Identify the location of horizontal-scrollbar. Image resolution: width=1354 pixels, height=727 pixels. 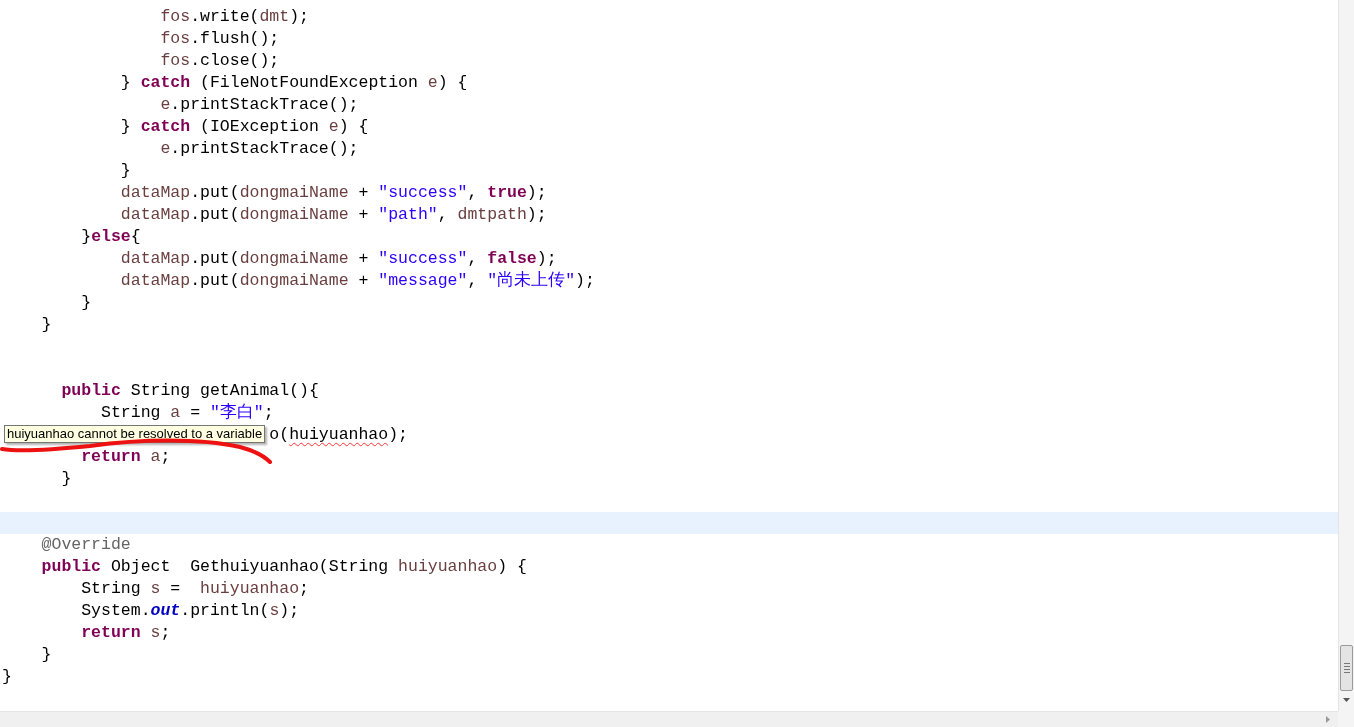
(669, 719).